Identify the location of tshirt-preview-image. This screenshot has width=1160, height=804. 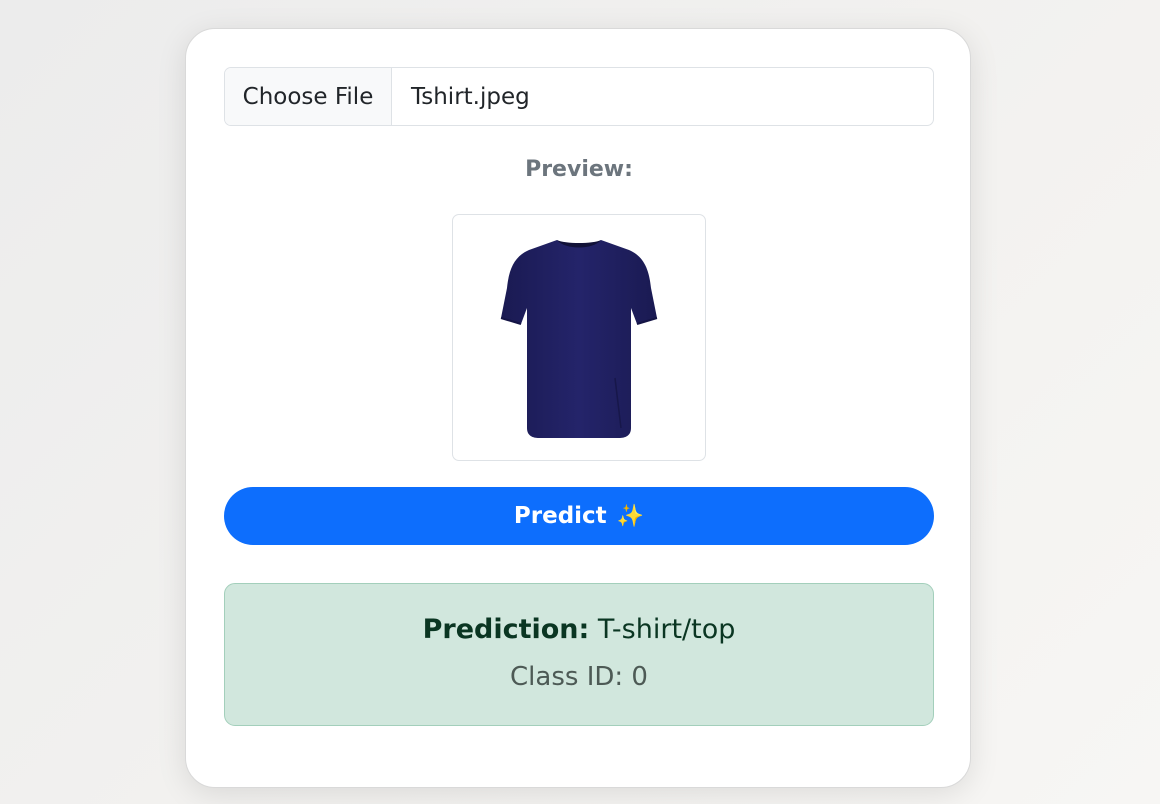
(579, 338).